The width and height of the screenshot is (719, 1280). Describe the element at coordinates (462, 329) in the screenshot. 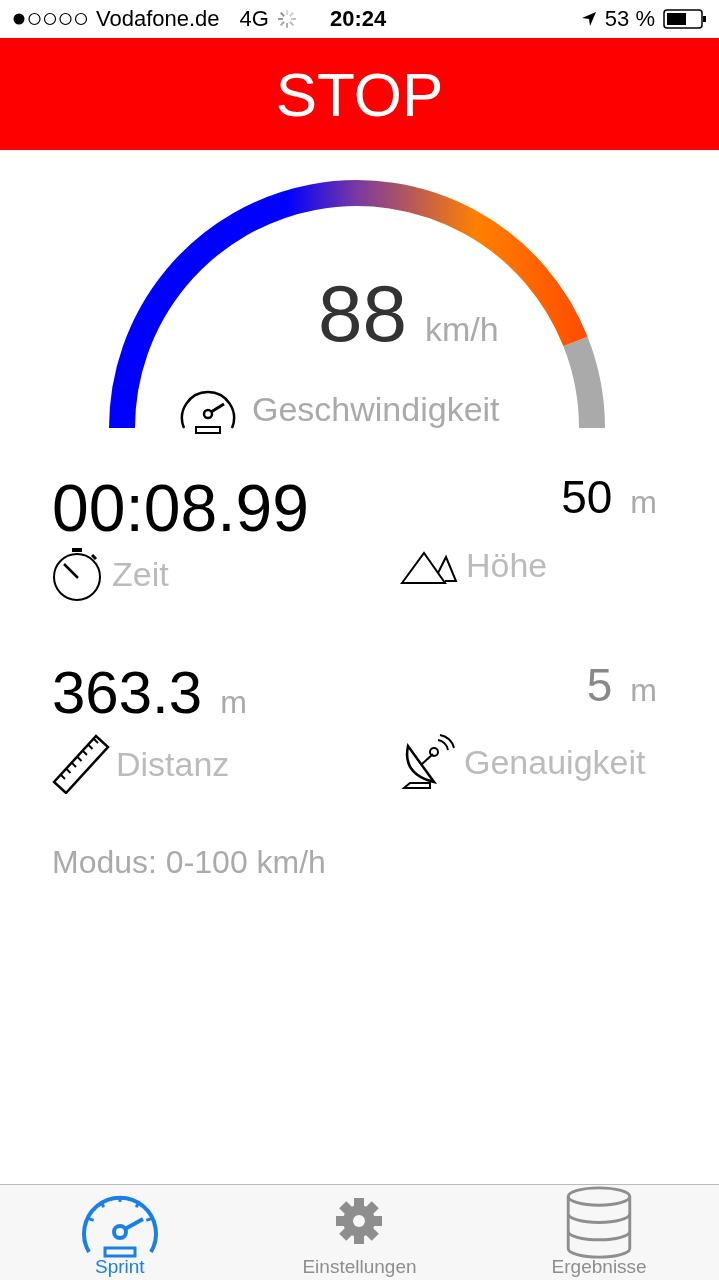

I see `speed-unit: km/h` at that location.